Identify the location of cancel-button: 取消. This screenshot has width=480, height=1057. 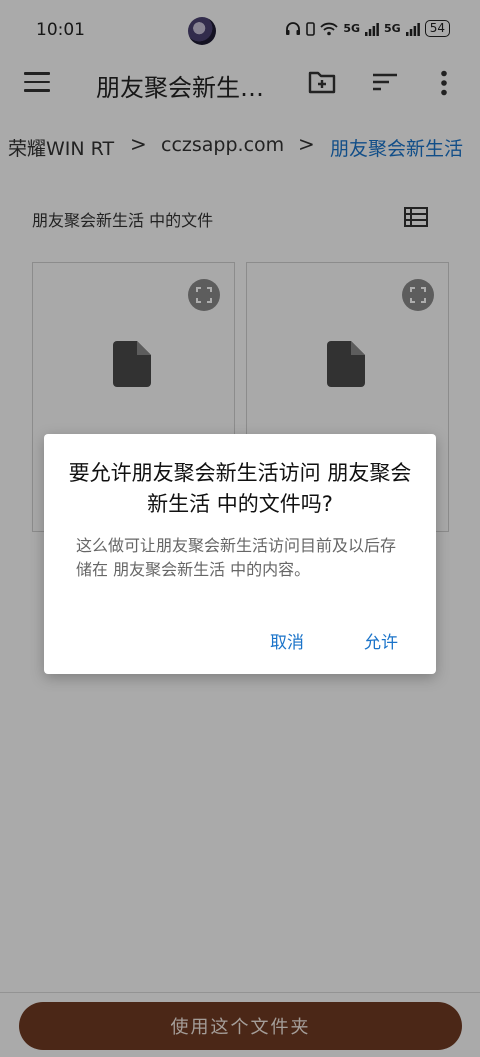
(287, 640).